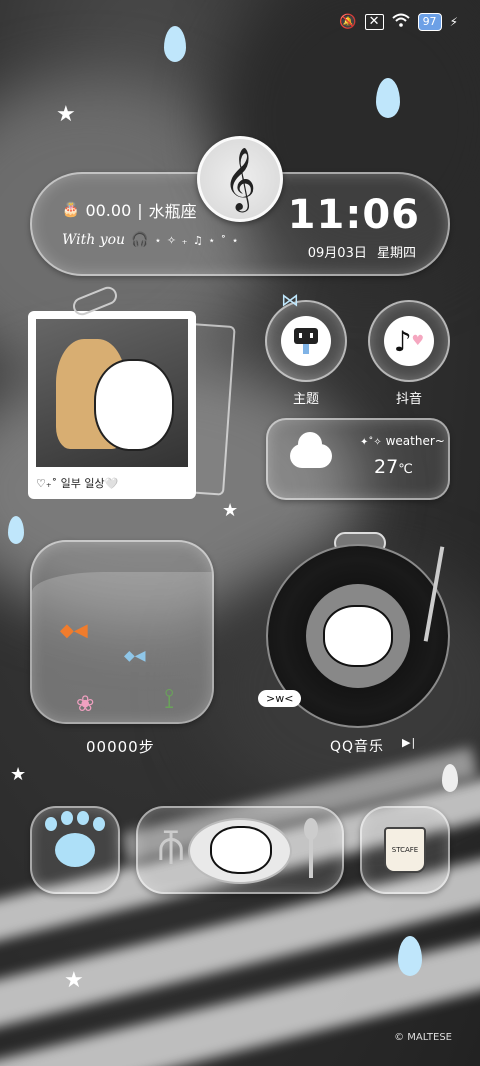  What do you see at coordinates (197, 240) in the screenshot?
I see `decoration-text: ⋆ ✧ ₊ ♫ ⋆ ˚ ⋆` at bounding box center [197, 240].